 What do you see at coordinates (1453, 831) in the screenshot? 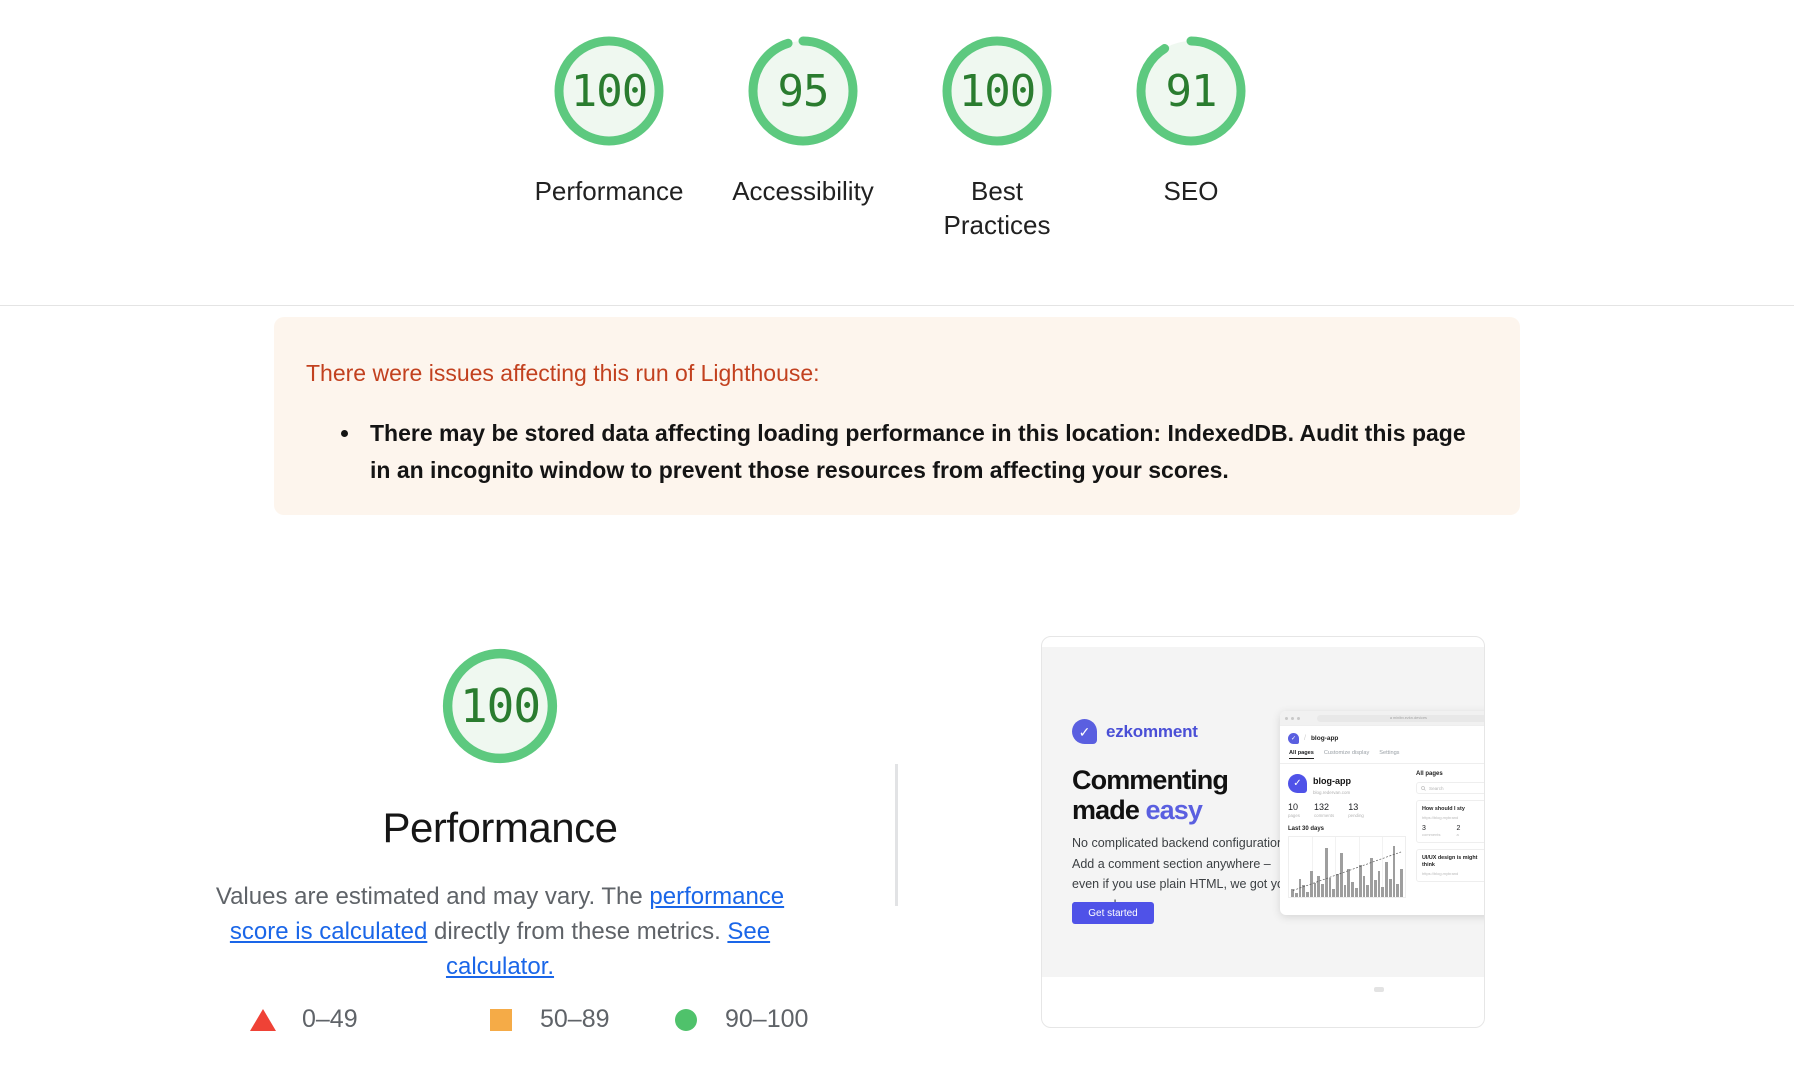
I see `page-card-stats: 3 comments 2 a` at bounding box center [1453, 831].